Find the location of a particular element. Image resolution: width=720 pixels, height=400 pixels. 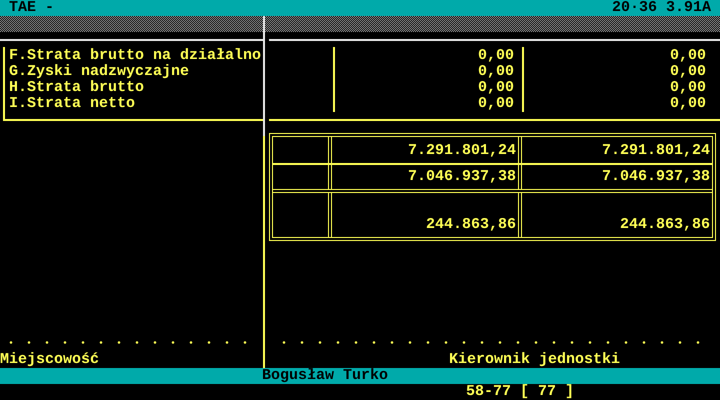

user-name: Bogusław Turko is located at coordinates (325, 376).